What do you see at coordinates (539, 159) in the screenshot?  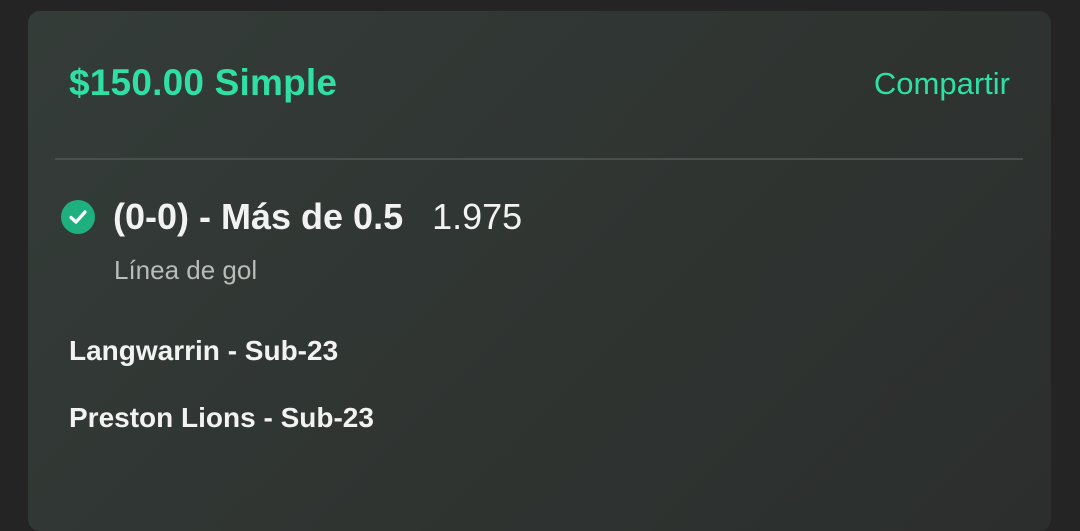 I see `divider` at bounding box center [539, 159].